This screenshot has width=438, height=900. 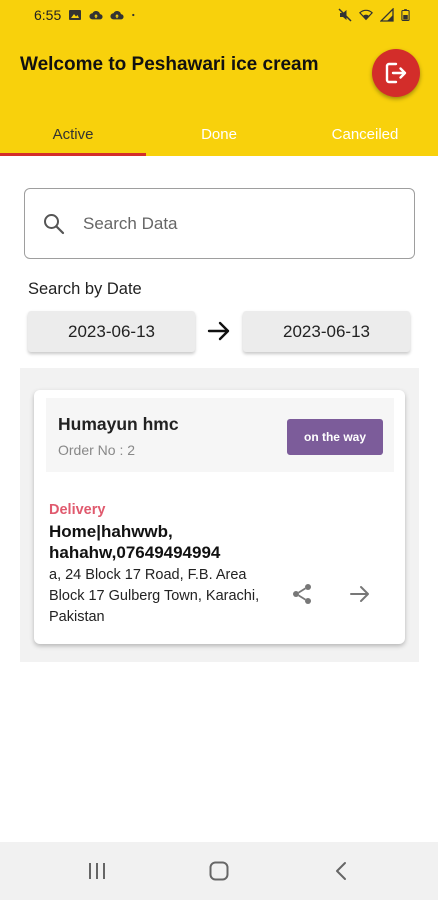 I want to click on tab-cancelled: Canceiled, so click(x=365, y=134).